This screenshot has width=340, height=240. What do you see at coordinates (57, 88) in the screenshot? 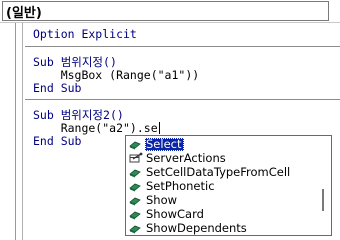
I see `code-line-end-sub-1: End Sub` at bounding box center [57, 88].